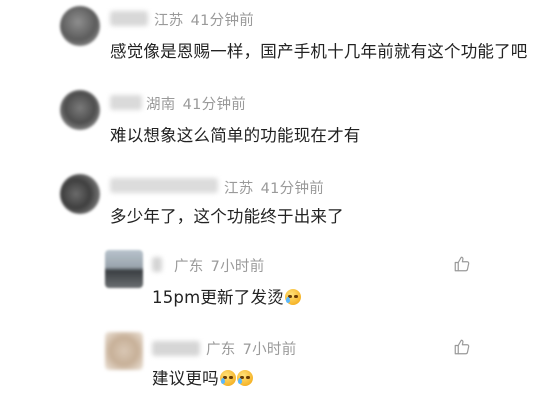 The width and height of the screenshot is (557, 399). I want to click on comment-meta: 湖南 41分钟前, so click(196, 103).